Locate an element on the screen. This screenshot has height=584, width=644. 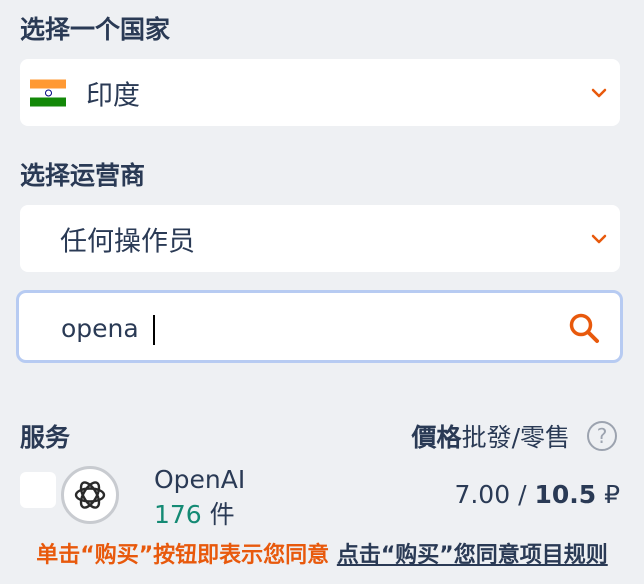
text-cursor is located at coordinates (154, 330).